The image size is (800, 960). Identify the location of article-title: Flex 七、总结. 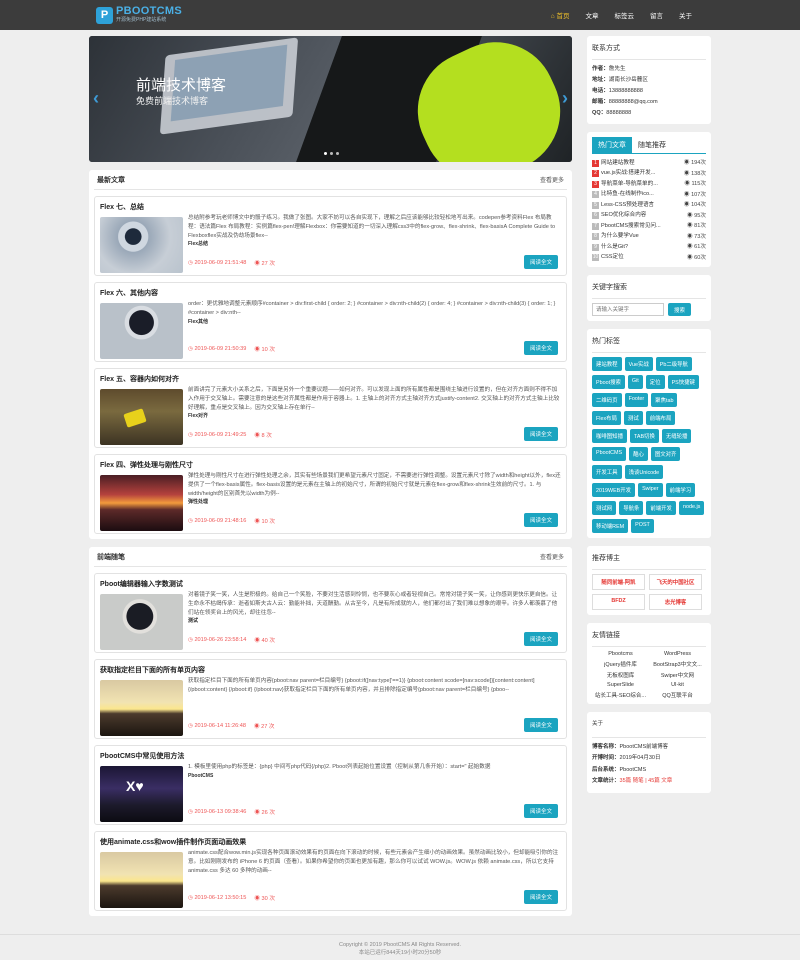
(330, 208).